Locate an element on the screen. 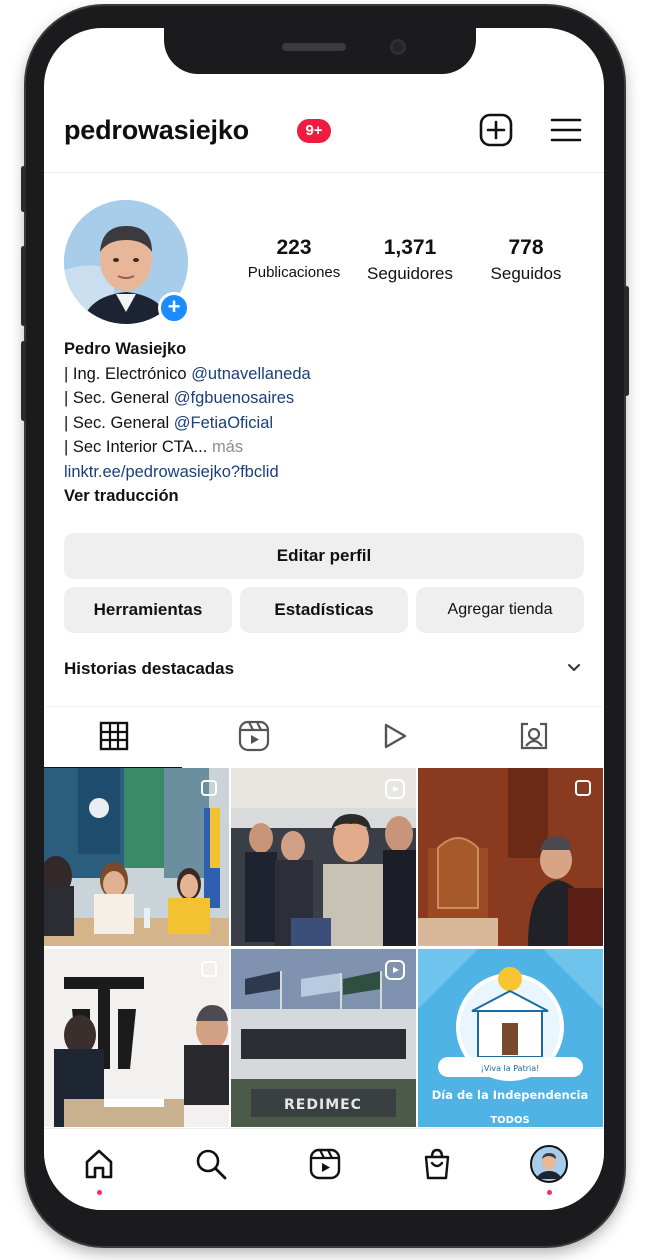  front-camera is located at coordinates (398, 47).